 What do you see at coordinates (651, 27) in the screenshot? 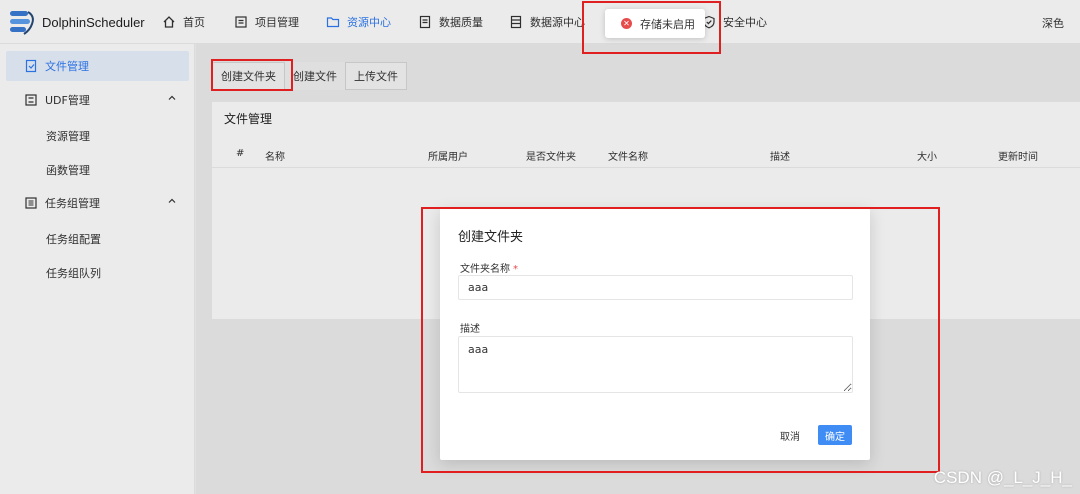
I see `highlight-toast` at bounding box center [651, 27].